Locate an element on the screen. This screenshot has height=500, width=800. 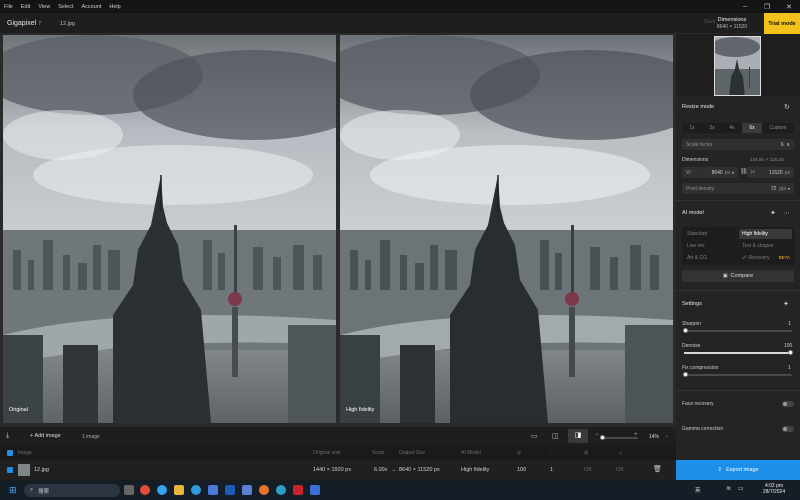
fix-compression-knob is located at coordinates (685, 374).